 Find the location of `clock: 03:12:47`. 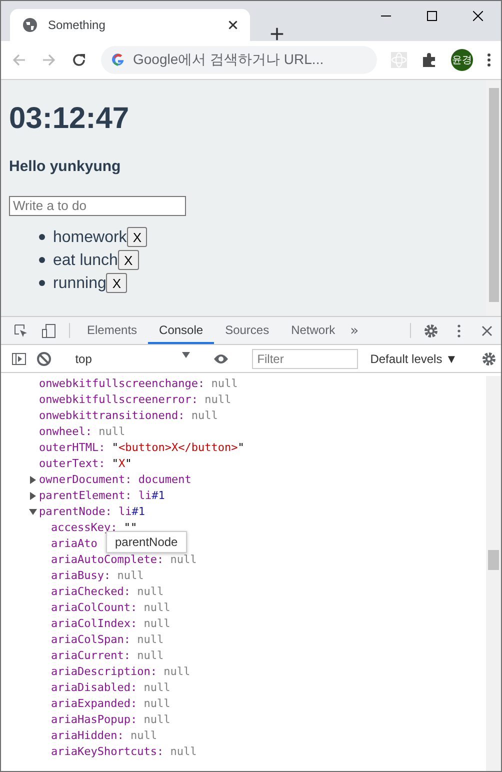

clock: 03:12:47 is located at coordinates (69, 119).